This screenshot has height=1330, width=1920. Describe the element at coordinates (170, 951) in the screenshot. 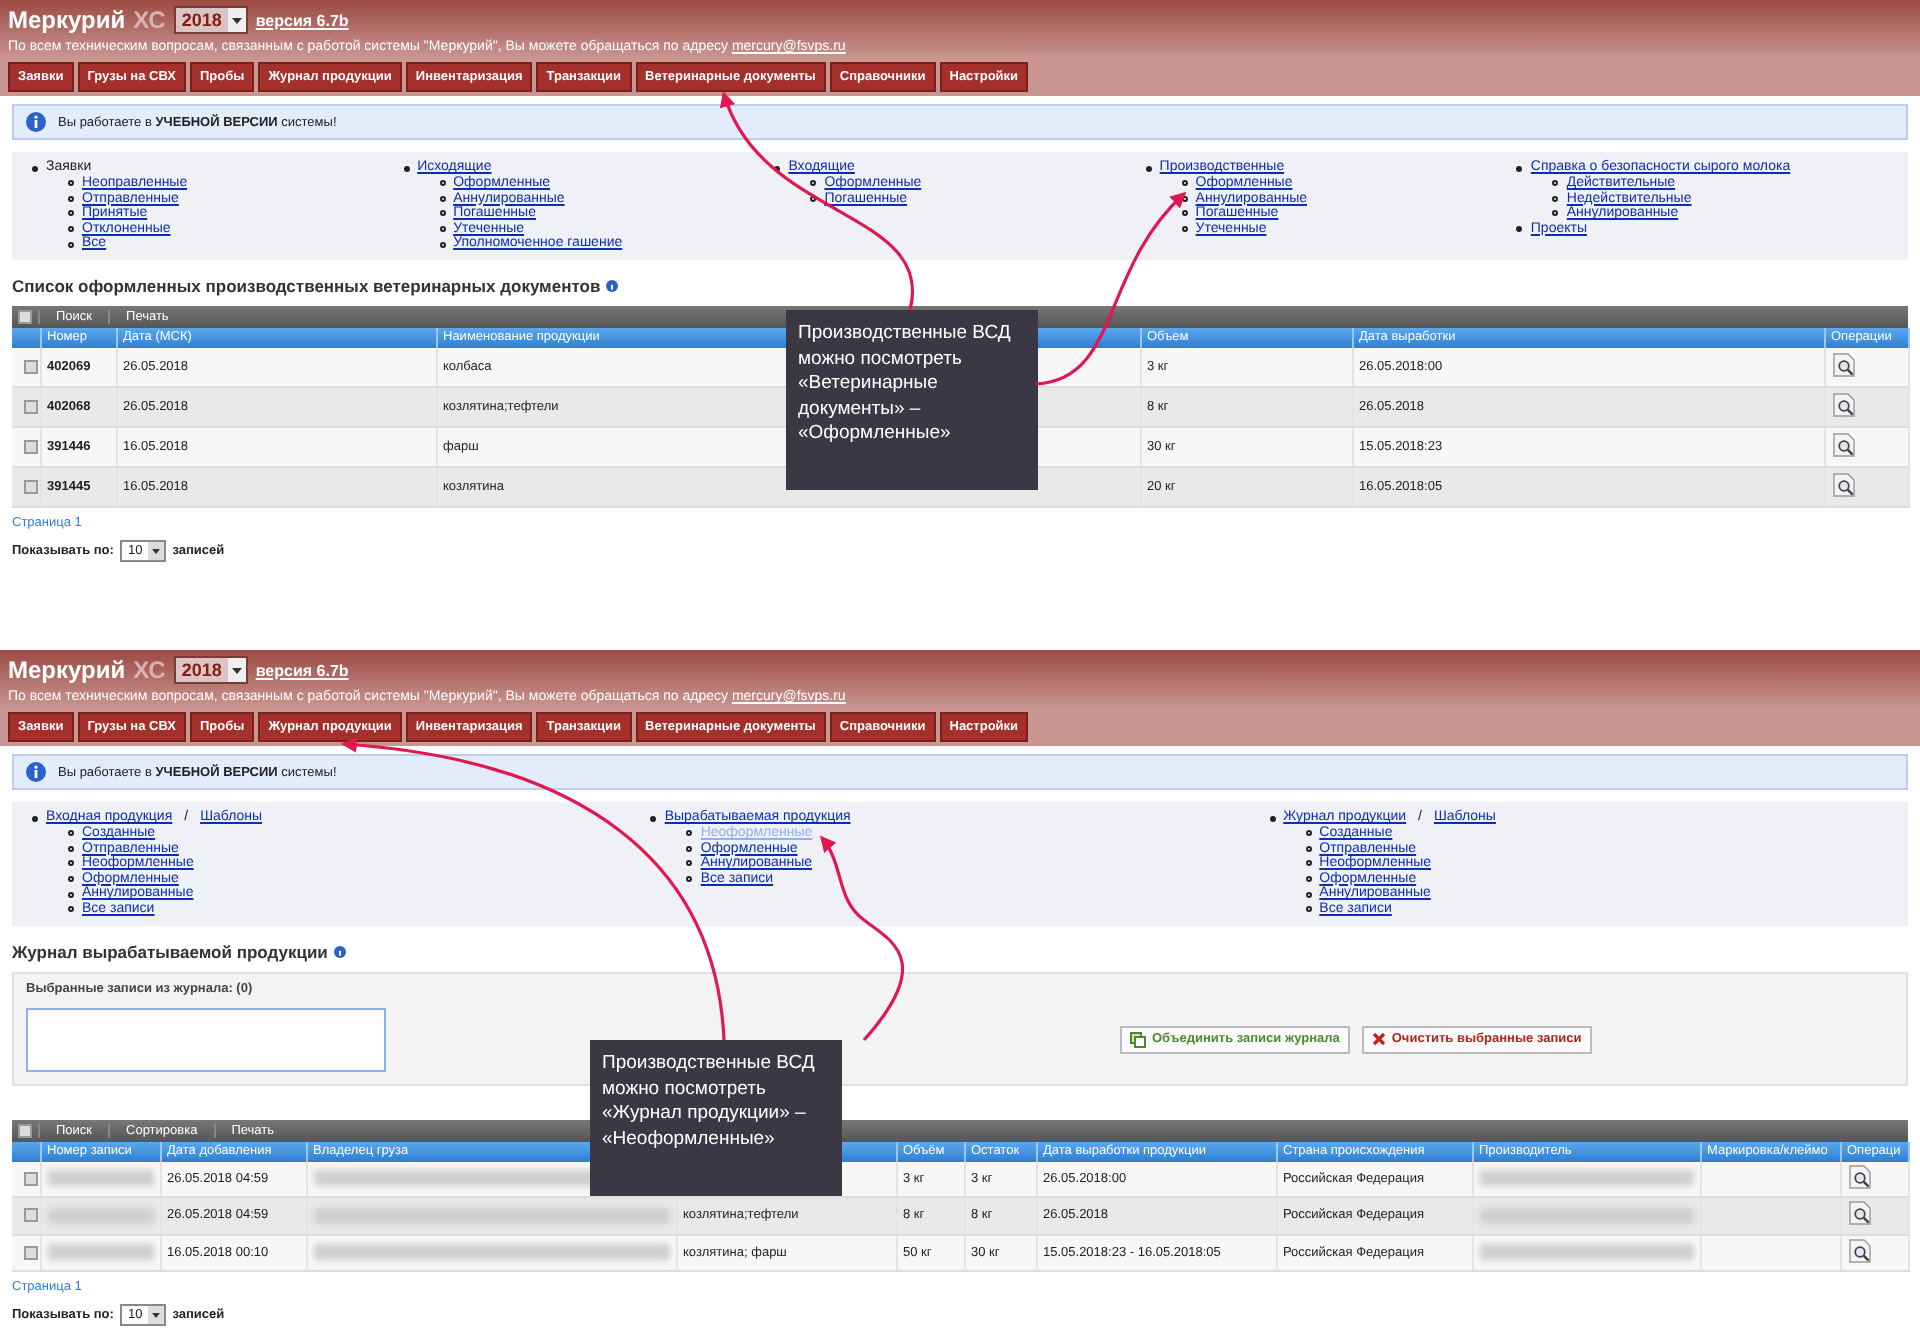

I see `section-title: Журнал вырабатываемой продукции` at that location.